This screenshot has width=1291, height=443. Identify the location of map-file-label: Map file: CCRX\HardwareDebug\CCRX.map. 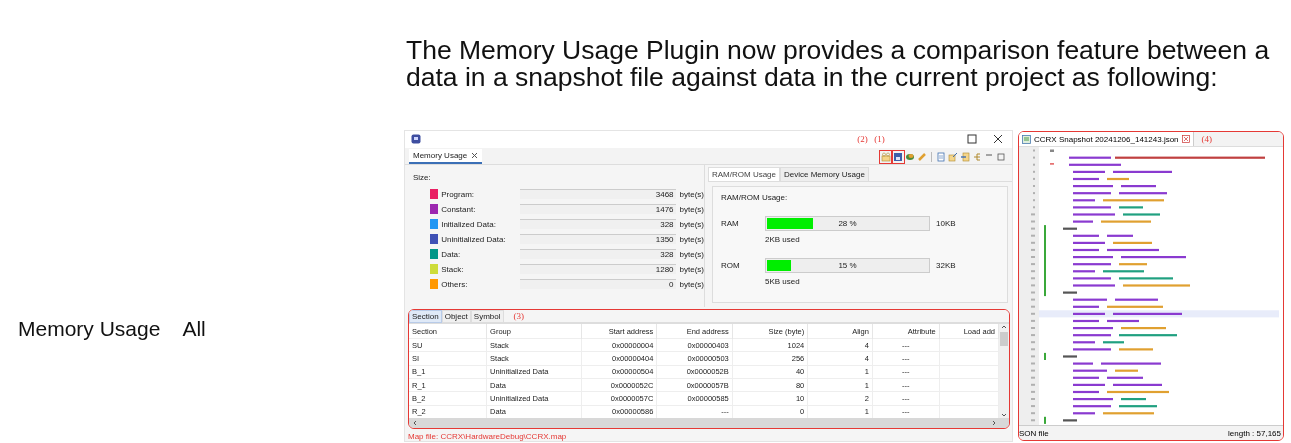
(488, 436).